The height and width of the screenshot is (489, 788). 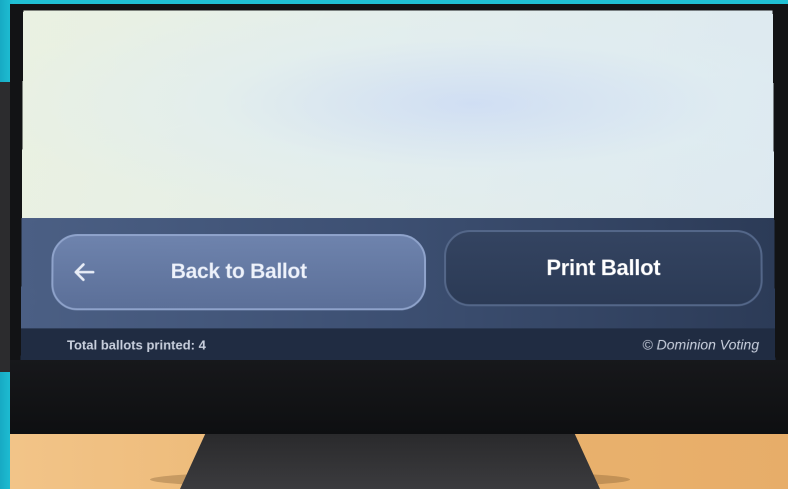 I want to click on total-ballots-printed: Total ballots printed: 4, so click(x=136, y=344).